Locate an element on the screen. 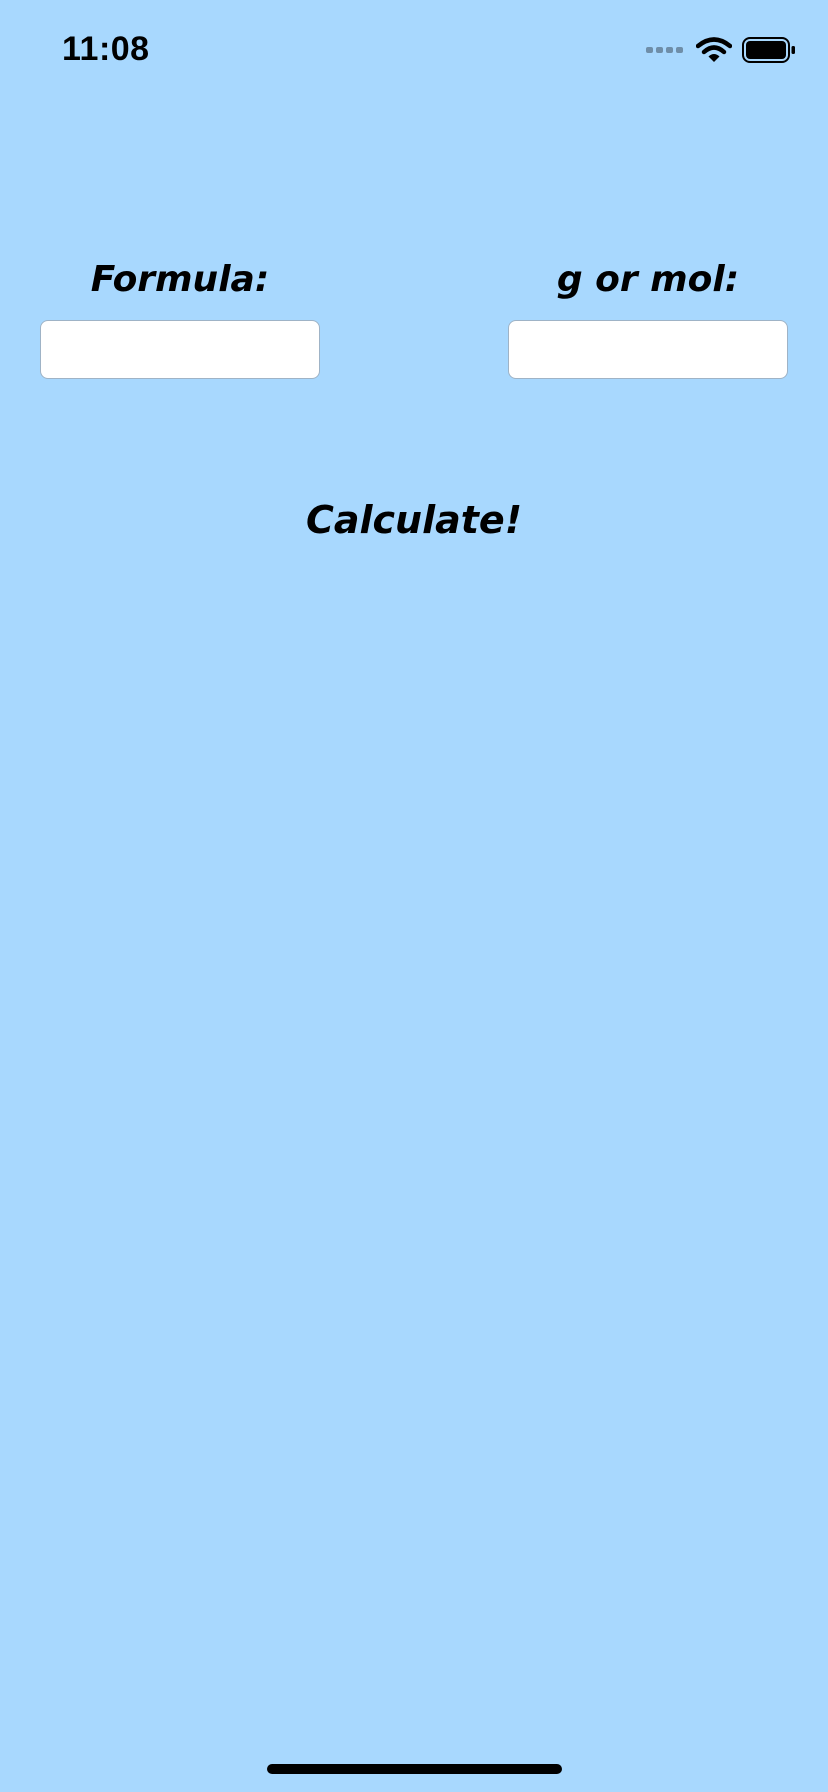 Image resolution: width=828 pixels, height=1792 pixels. cellular-signal-icon is located at coordinates (664, 50).